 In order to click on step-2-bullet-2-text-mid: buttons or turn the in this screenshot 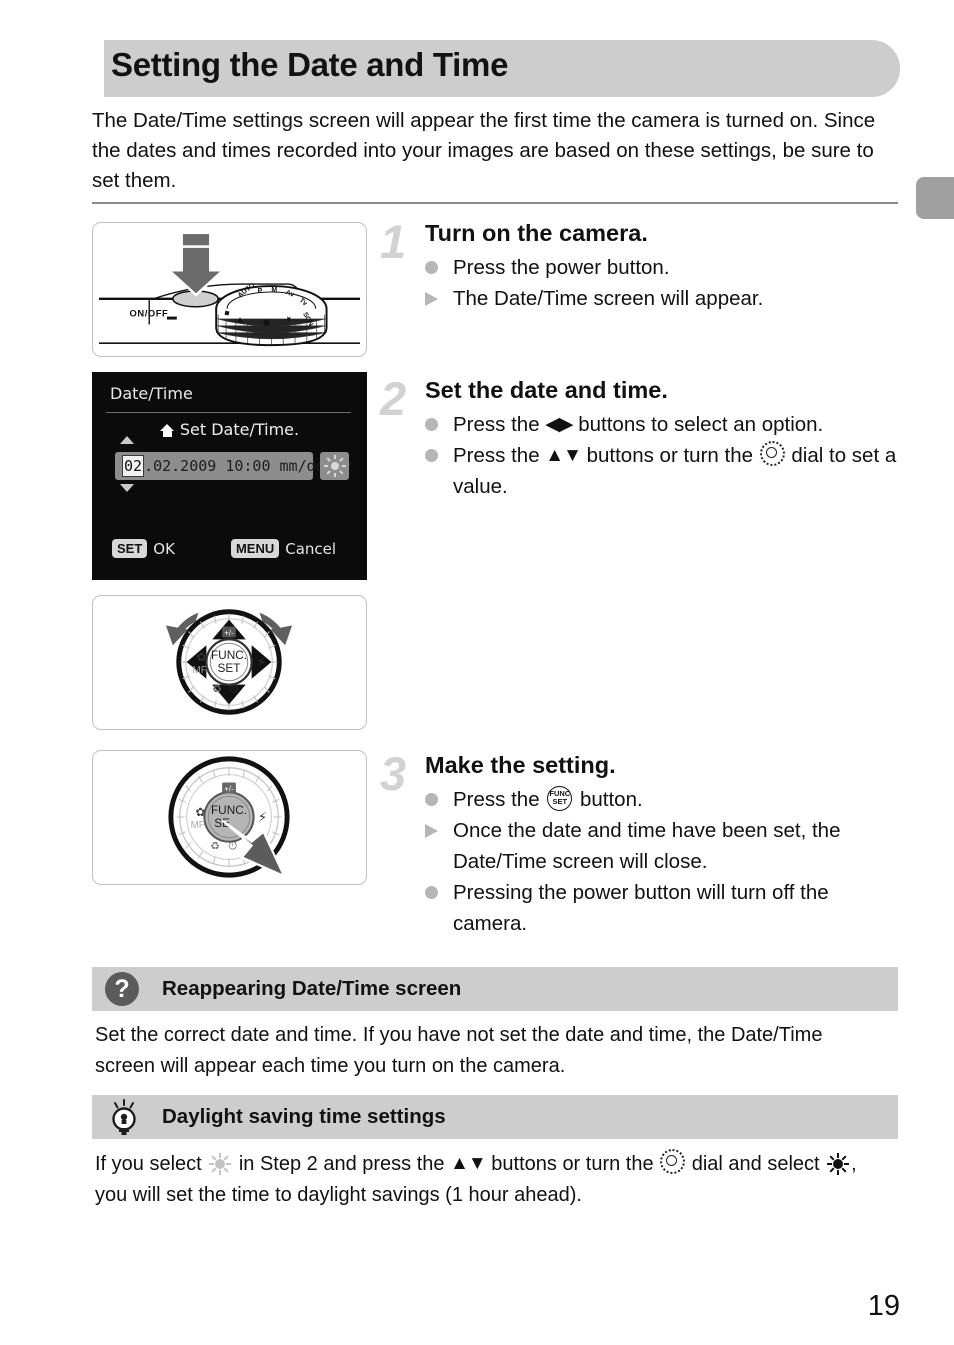, I will do `click(669, 455)`.